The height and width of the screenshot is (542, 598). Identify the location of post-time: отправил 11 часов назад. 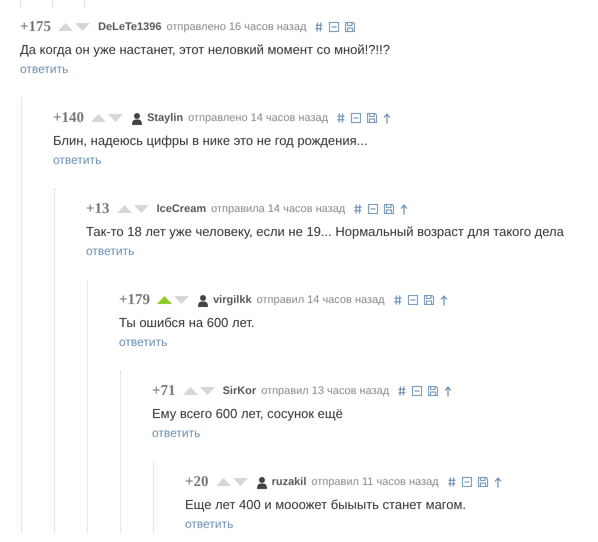
(375, 482).